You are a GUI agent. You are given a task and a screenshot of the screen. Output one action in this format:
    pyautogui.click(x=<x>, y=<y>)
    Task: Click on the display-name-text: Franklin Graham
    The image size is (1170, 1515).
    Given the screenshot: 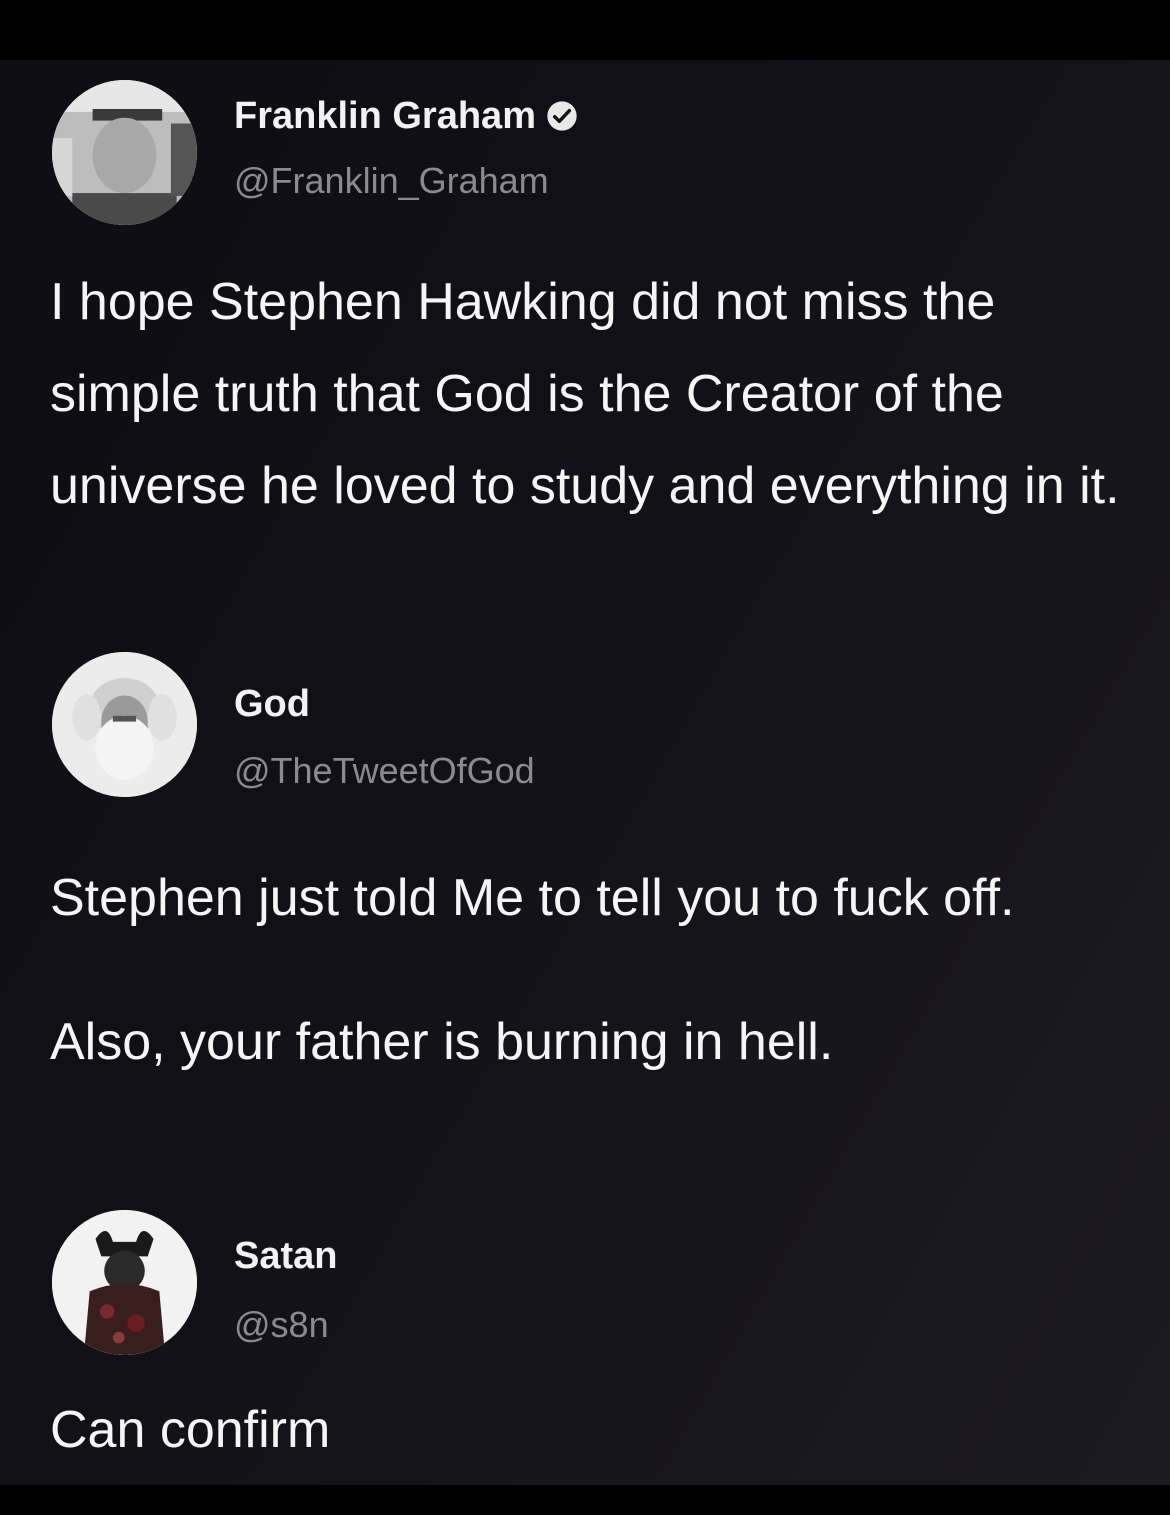 What is the action you would take?
    pyautogui.click(x=385, y=116)
    